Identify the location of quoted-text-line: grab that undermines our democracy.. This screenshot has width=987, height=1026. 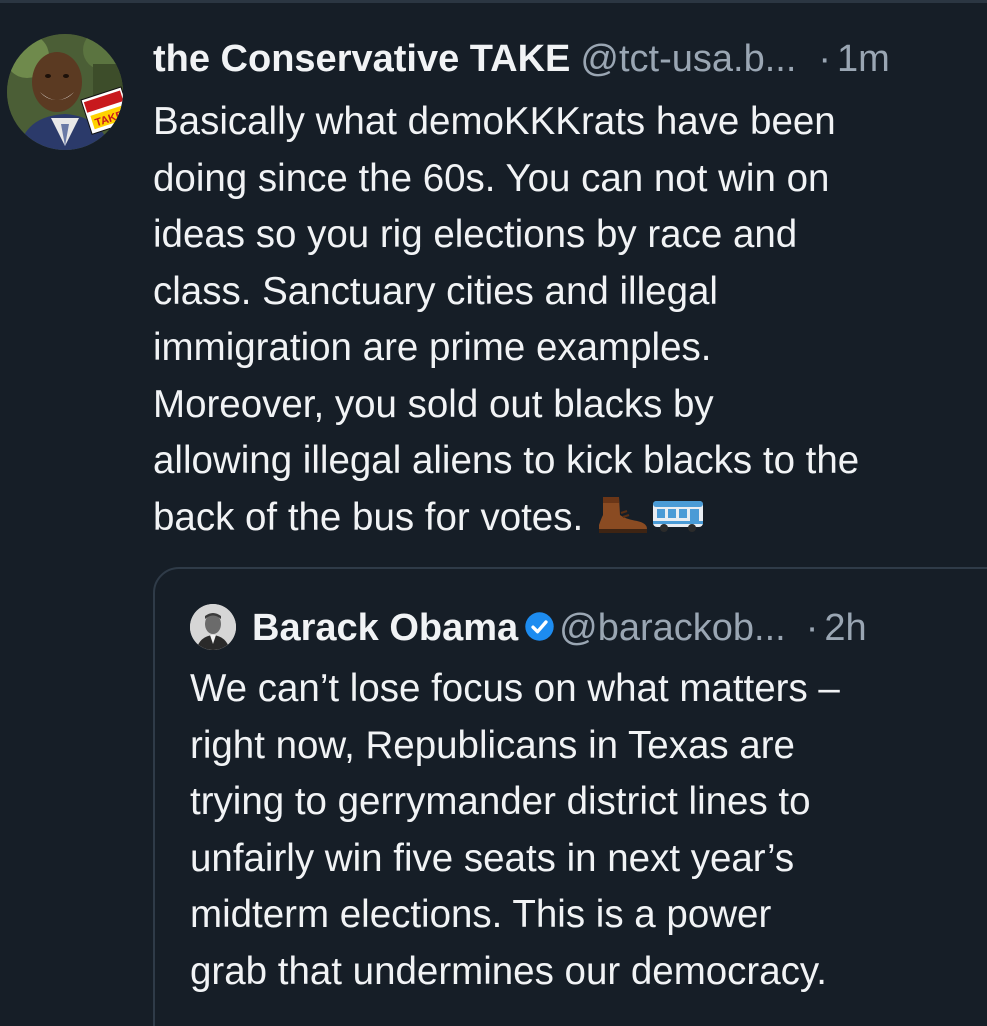
(508, 971).